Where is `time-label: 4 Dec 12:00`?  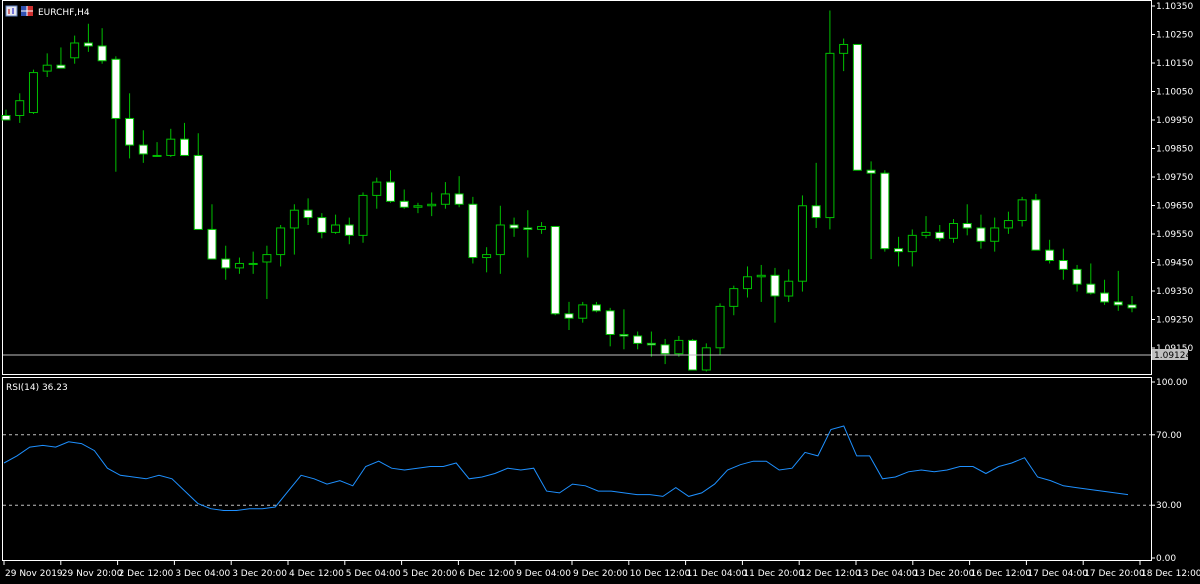 time-label: 4 Dec 12:00 is located at coordinates (316, 574).